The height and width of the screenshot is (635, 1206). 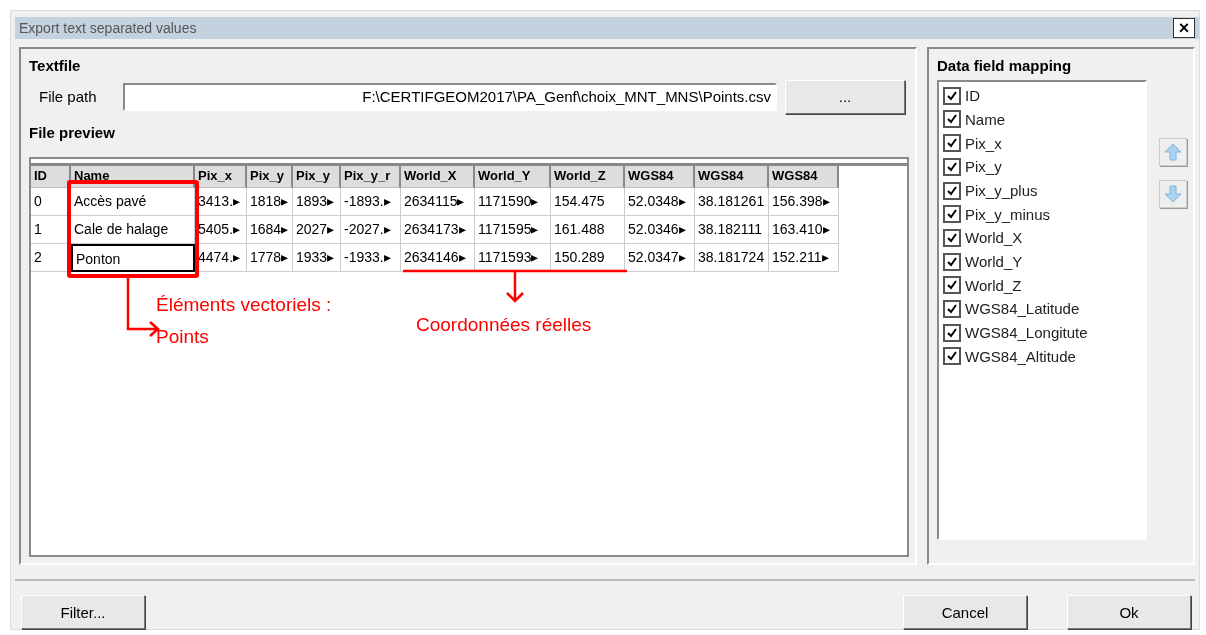 I want to click on table-cell: 154.475, so click(x=588, y=201).